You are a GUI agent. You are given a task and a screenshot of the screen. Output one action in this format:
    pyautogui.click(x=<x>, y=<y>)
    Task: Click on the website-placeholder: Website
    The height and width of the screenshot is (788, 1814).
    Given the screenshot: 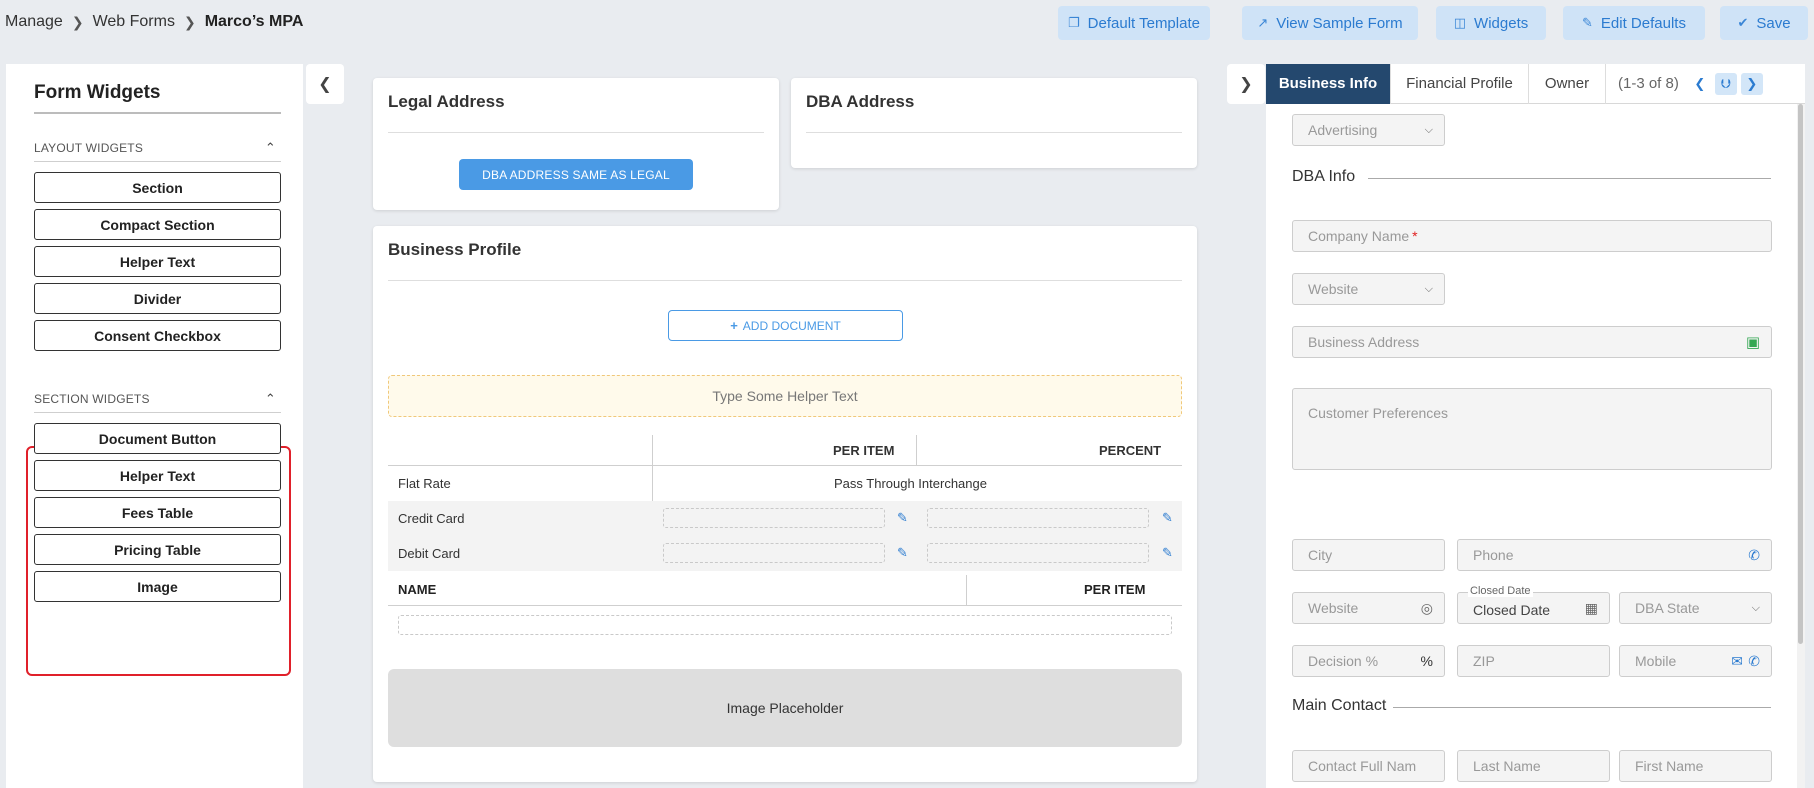 What is the action you would take?
    pyautogui.click(x=1333, y=608)
    